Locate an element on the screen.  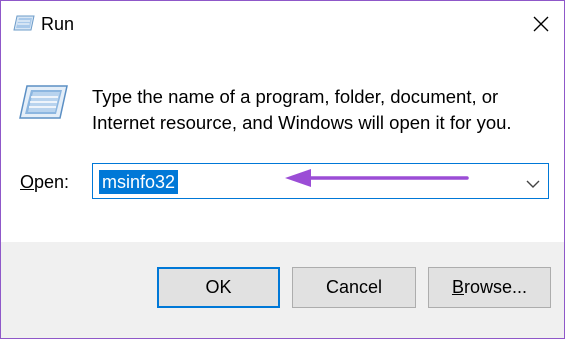
open-label-rest: pen: is located at coordinates (52, 182).